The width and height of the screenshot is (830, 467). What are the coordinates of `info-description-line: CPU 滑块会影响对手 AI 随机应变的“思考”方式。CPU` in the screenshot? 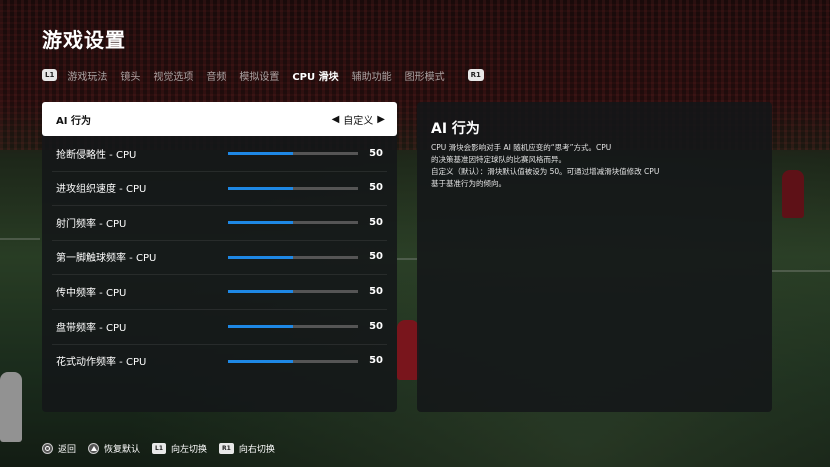 It's located at (521, 147).